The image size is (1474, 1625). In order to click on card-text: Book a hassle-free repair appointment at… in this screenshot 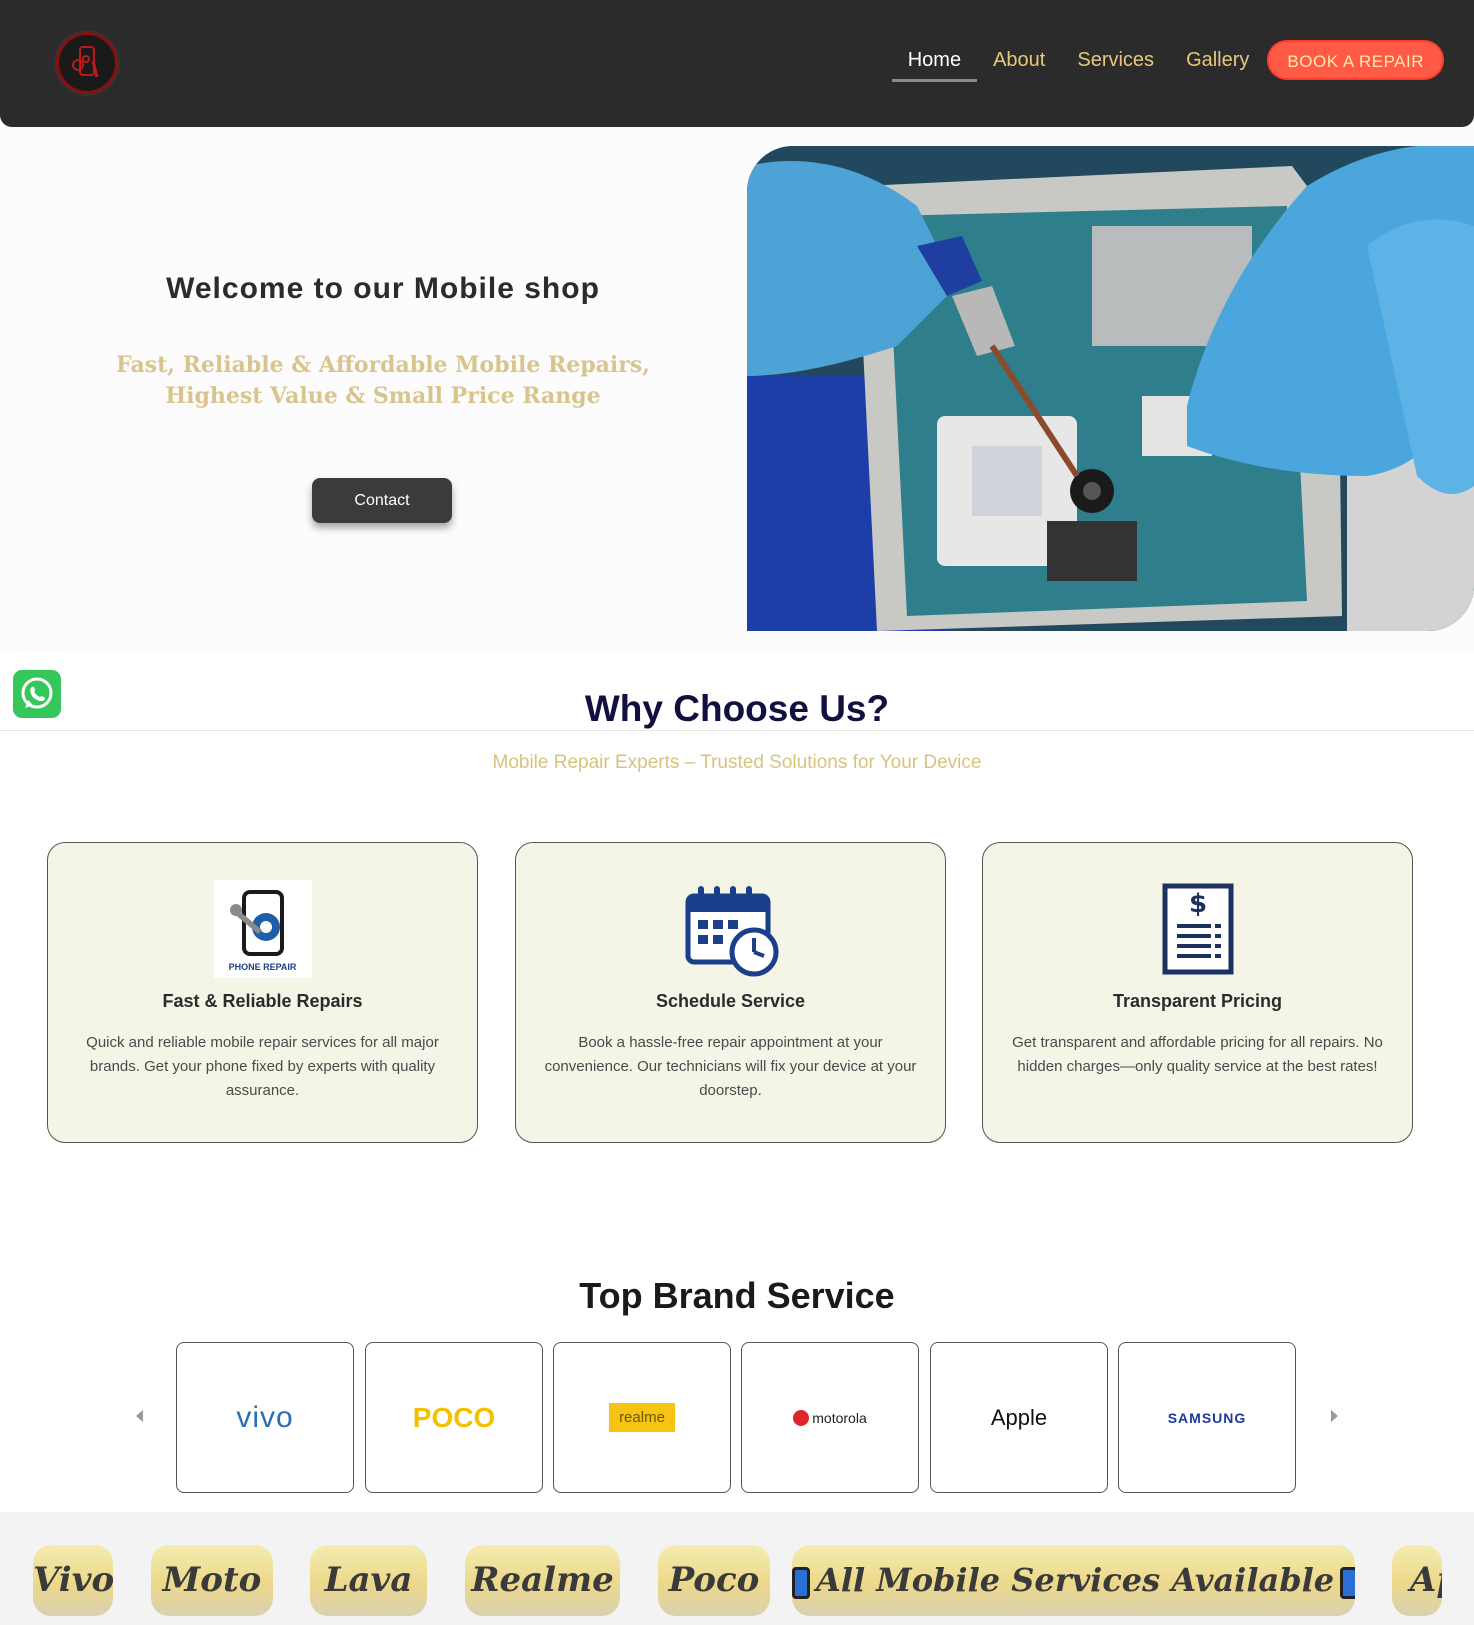, I will do `click(730, 1066)`.